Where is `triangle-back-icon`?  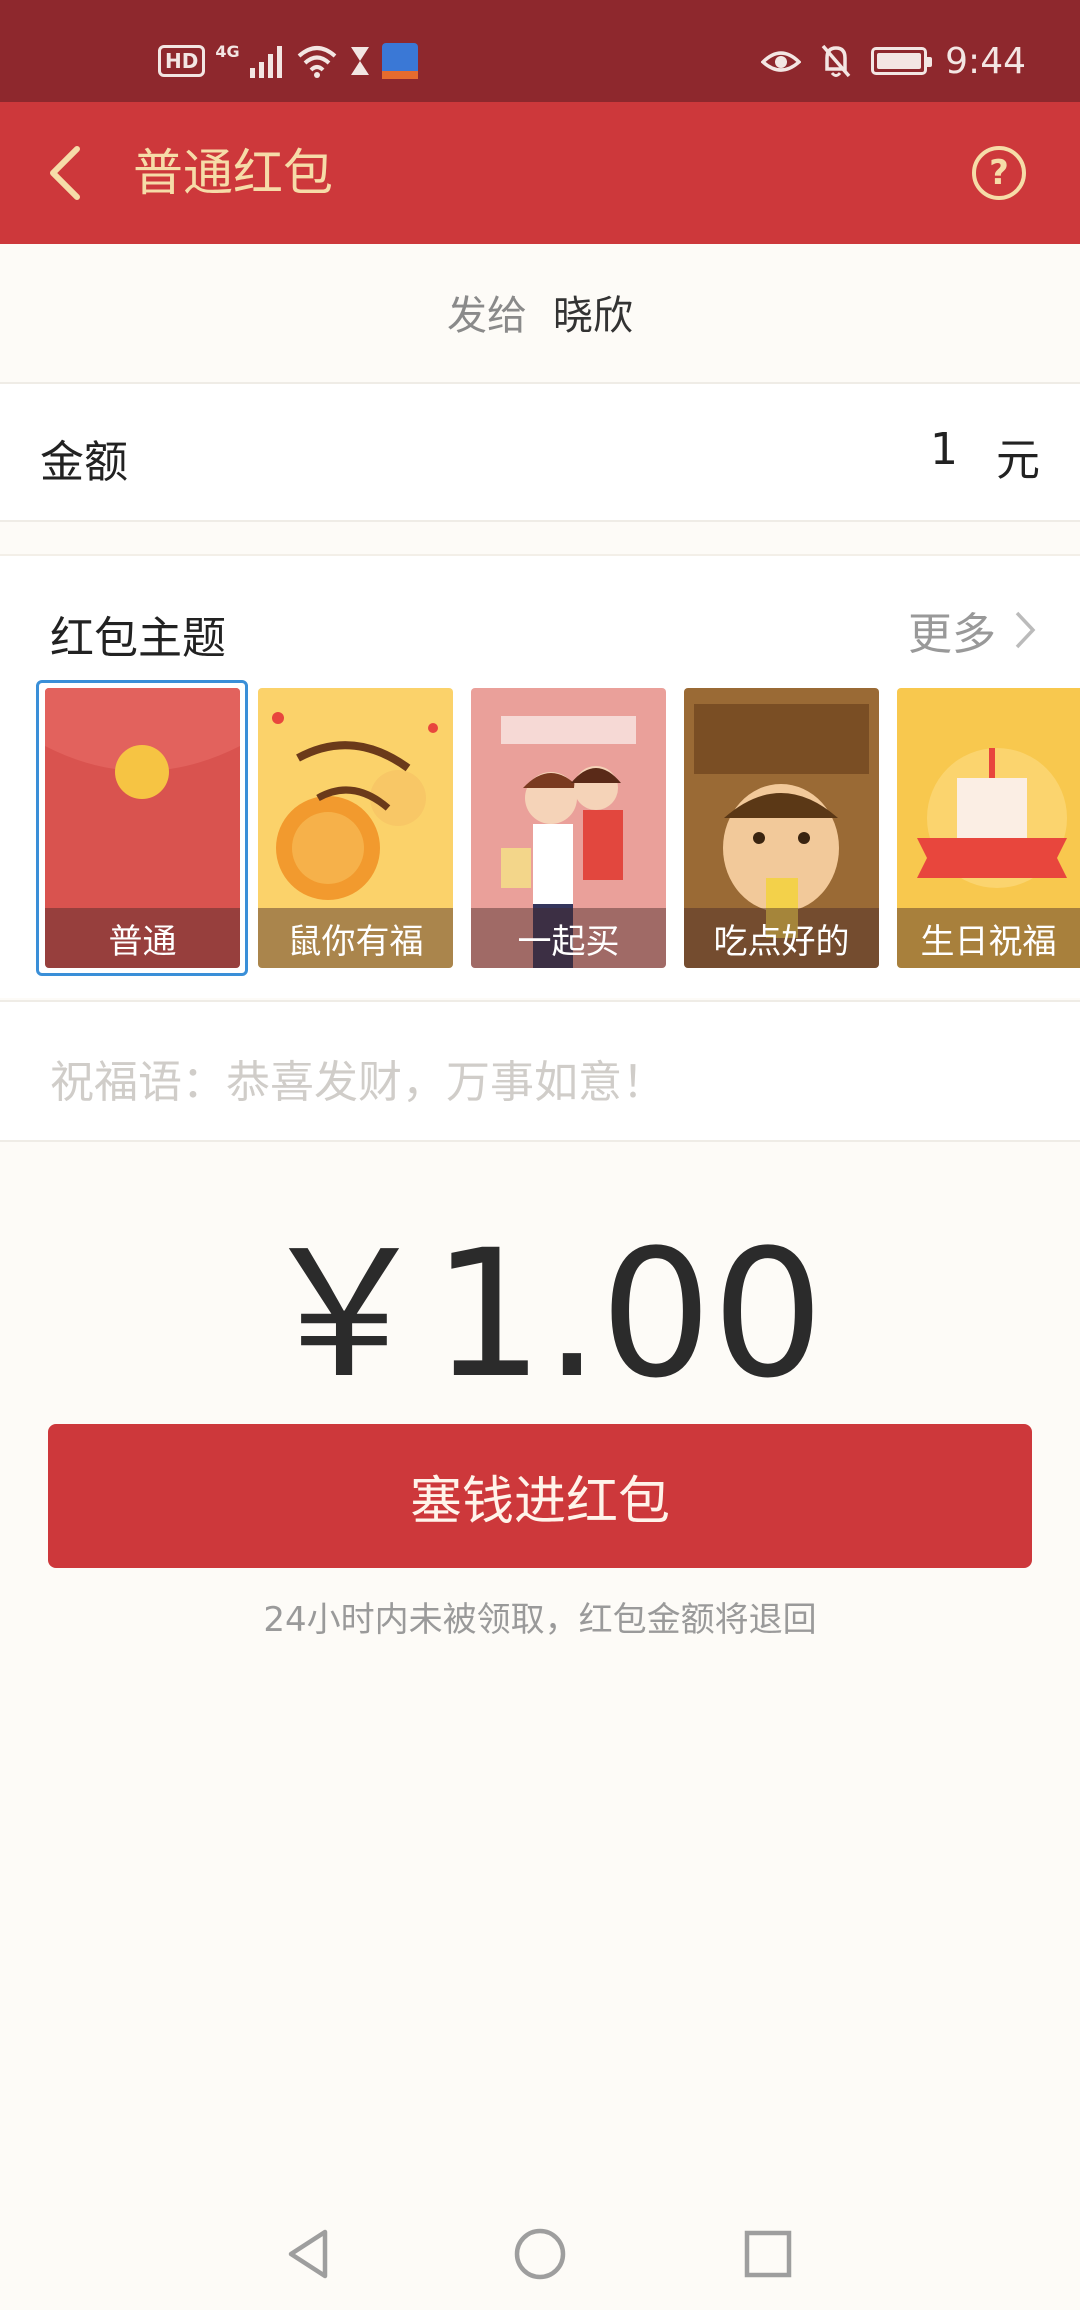
triangle-back-icon is located at coordinates (308, 2254).